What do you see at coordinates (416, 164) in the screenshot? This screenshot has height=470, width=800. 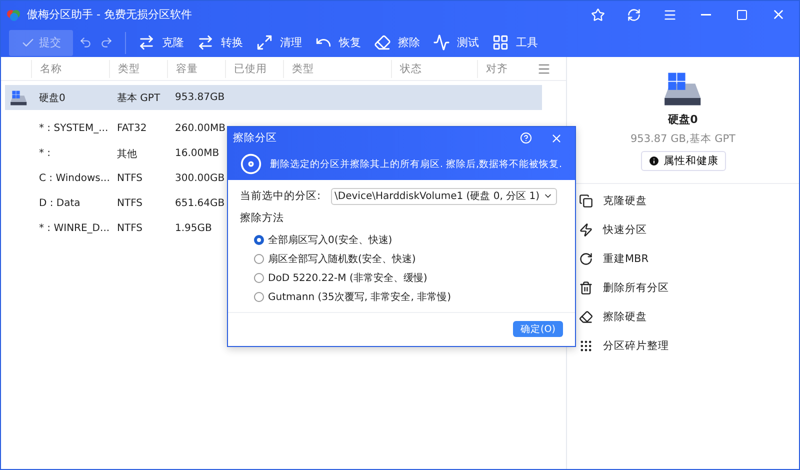 I see `dialog-message: 删除选定的分区并擦除其上的所有扇区. 擦除后,数据将不能被恢复.` at bounding box center [416, 164].